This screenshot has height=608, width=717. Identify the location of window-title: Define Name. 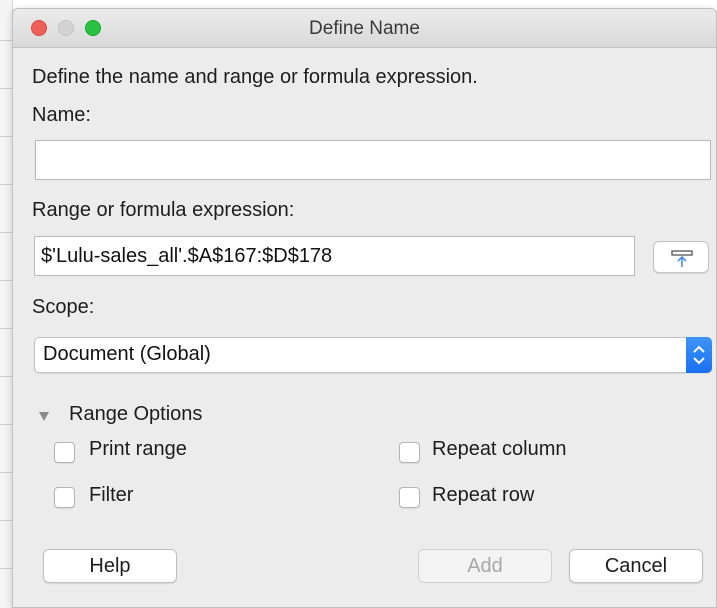
(364, 28).